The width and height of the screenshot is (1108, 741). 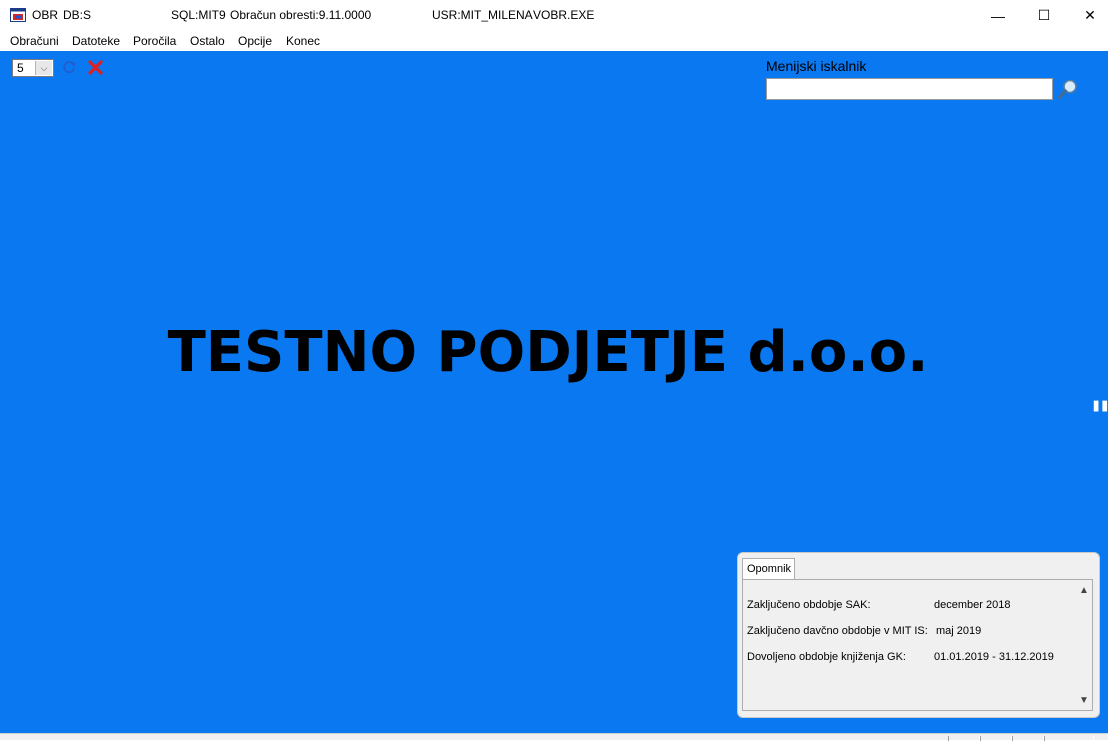 I want to click on maximize-icon: ☐, so click(x=1044, y=15).